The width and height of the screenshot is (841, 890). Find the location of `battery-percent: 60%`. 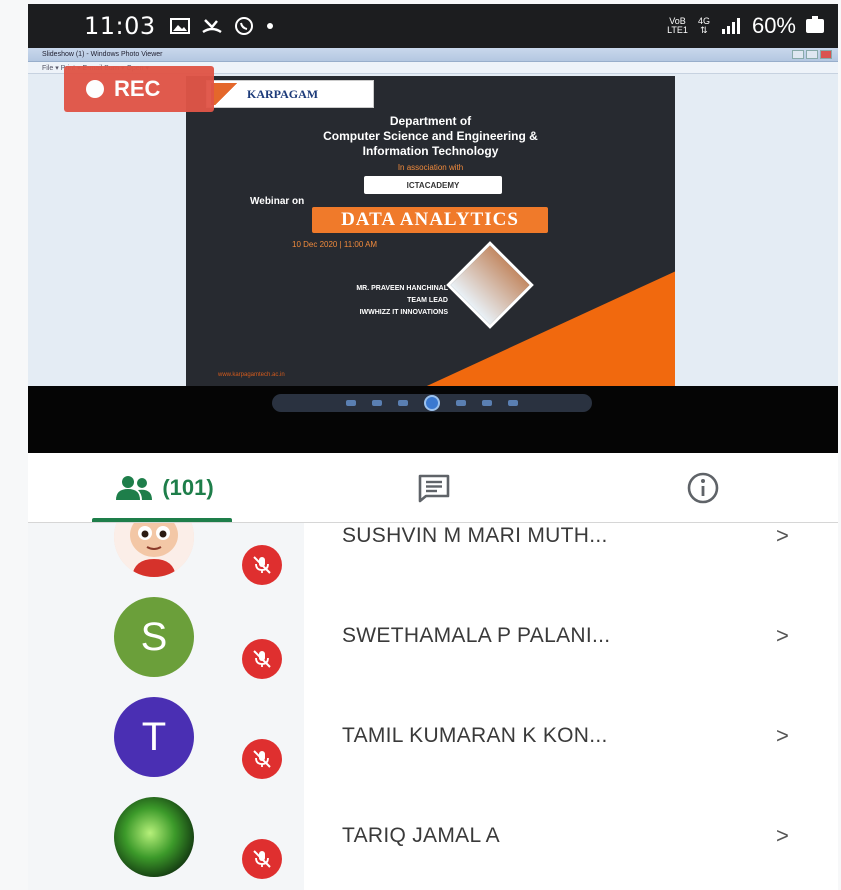

battery-percent: 60% is located at coordinates (773, 25).